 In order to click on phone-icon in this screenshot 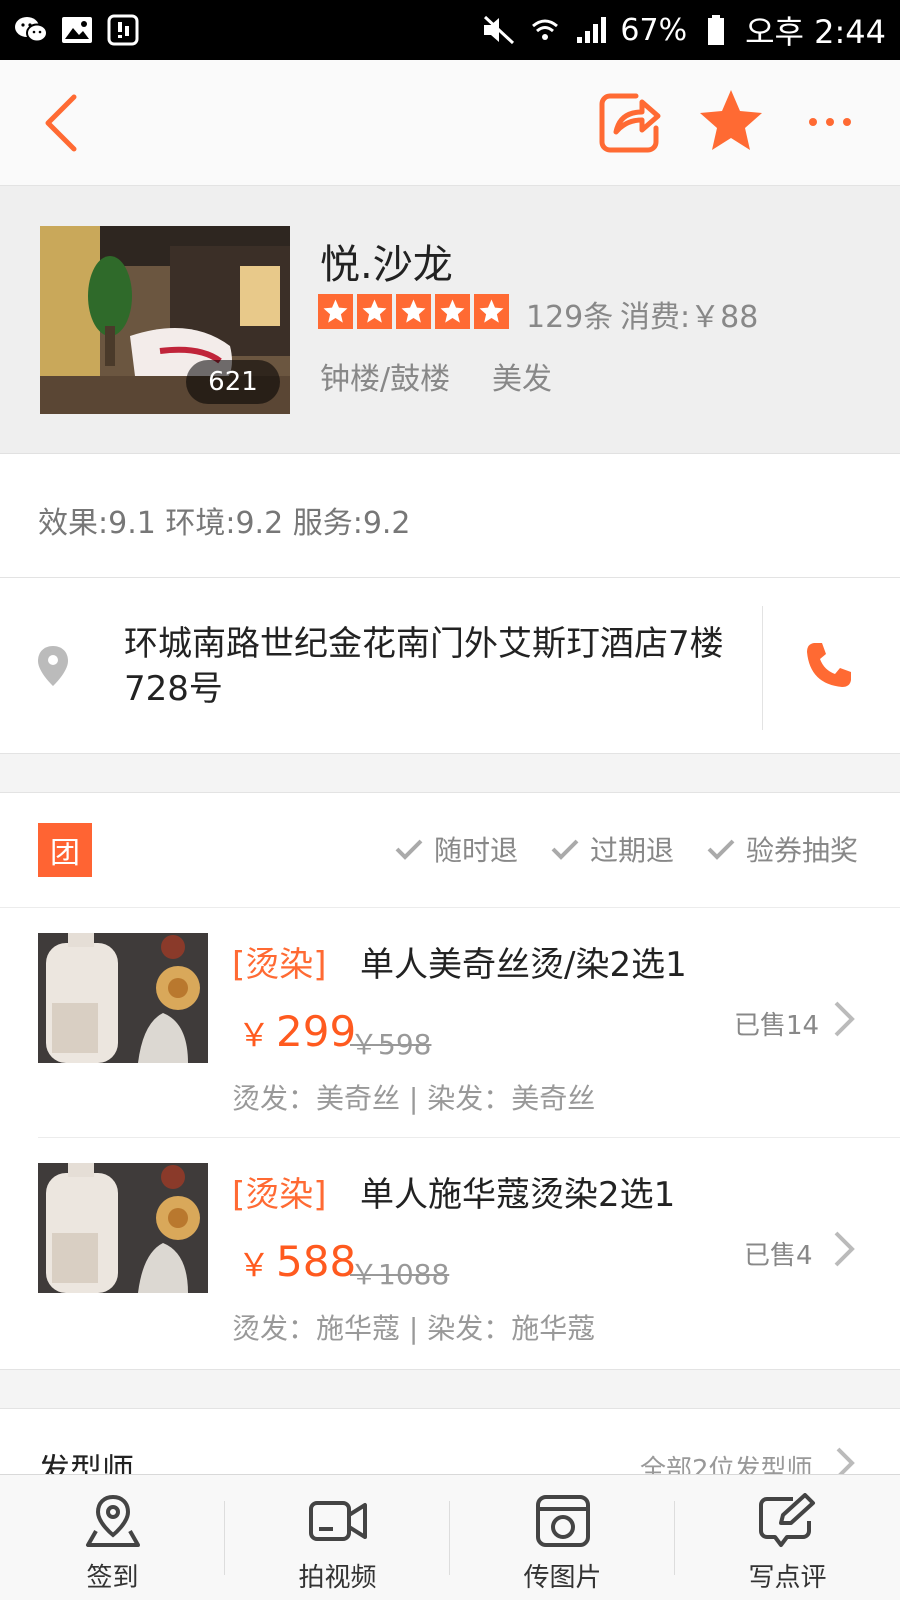, I will do `click(829, 665)`.